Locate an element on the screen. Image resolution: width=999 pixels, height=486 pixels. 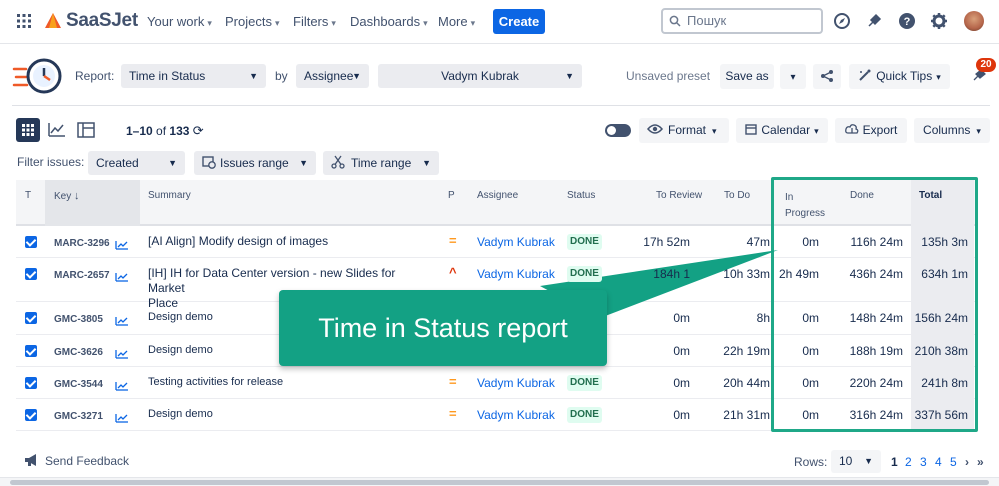
issue-key-link: GMC-3544 is located at coordinates (78, 384).